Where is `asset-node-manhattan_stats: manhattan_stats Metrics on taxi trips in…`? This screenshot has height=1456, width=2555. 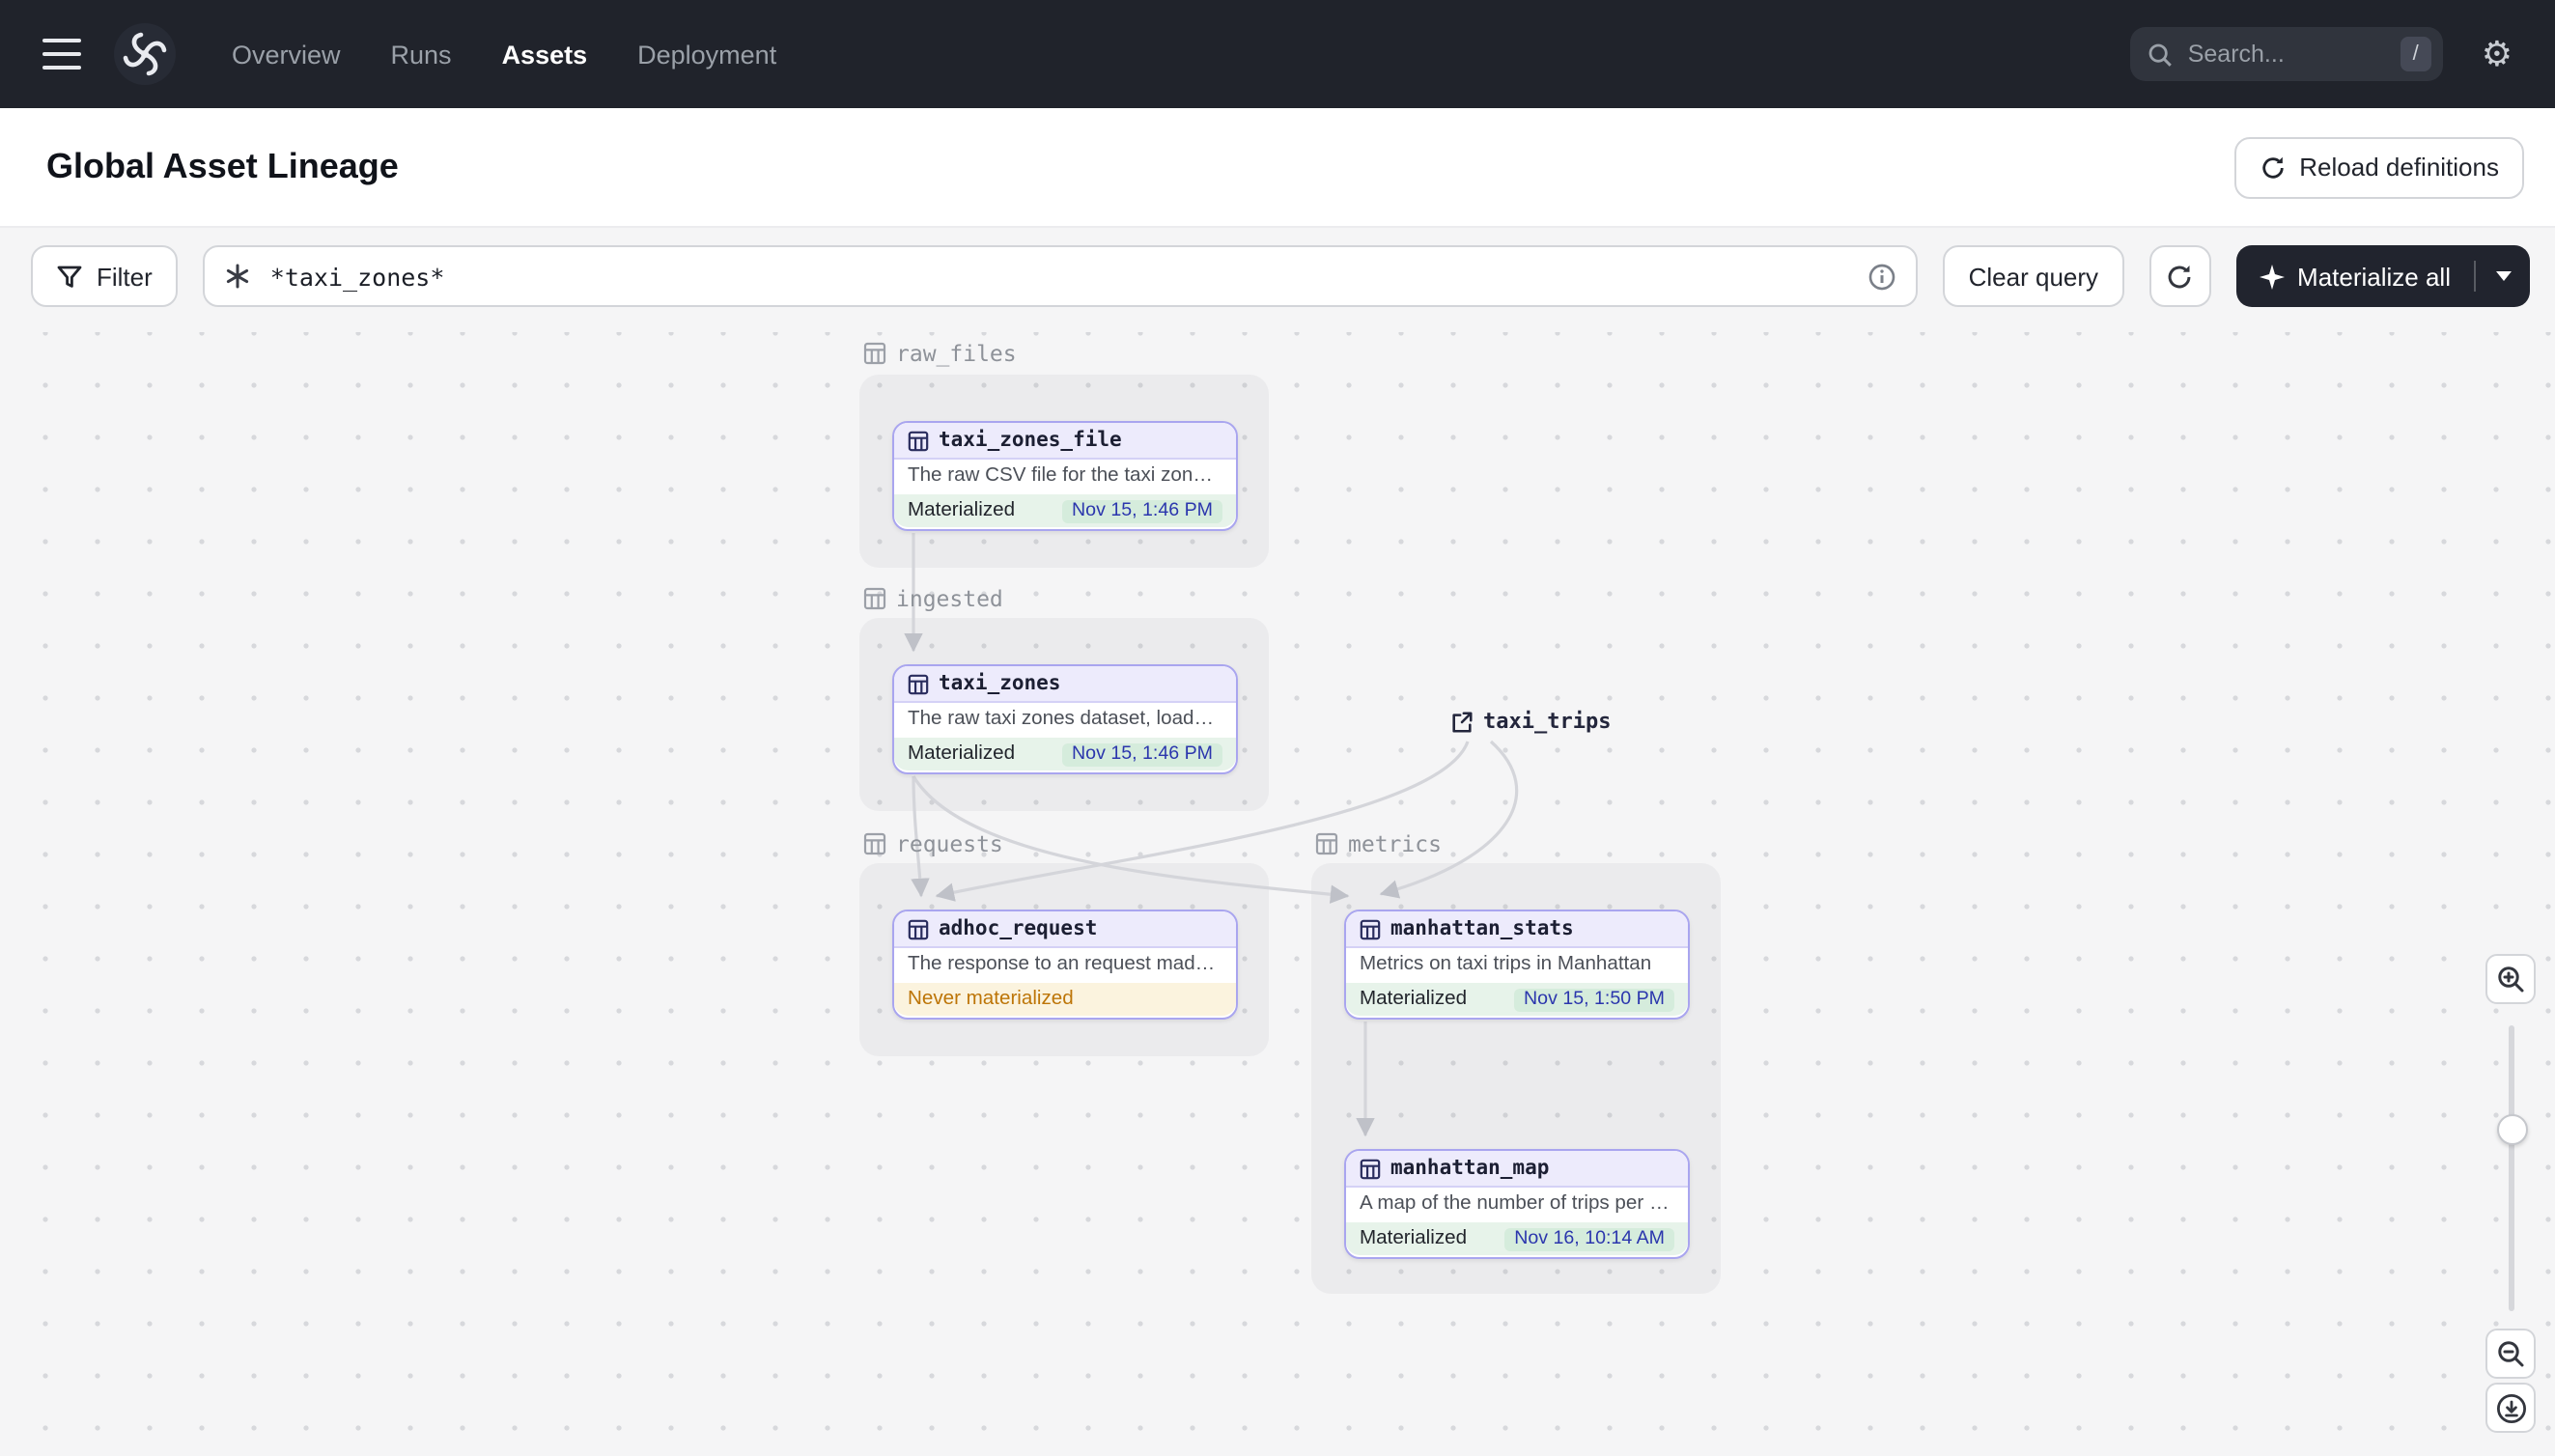
asset-node-manhattan_stats: manhattan_stats Metrics on taxi trips in… is located at coordinates (1517, 965).